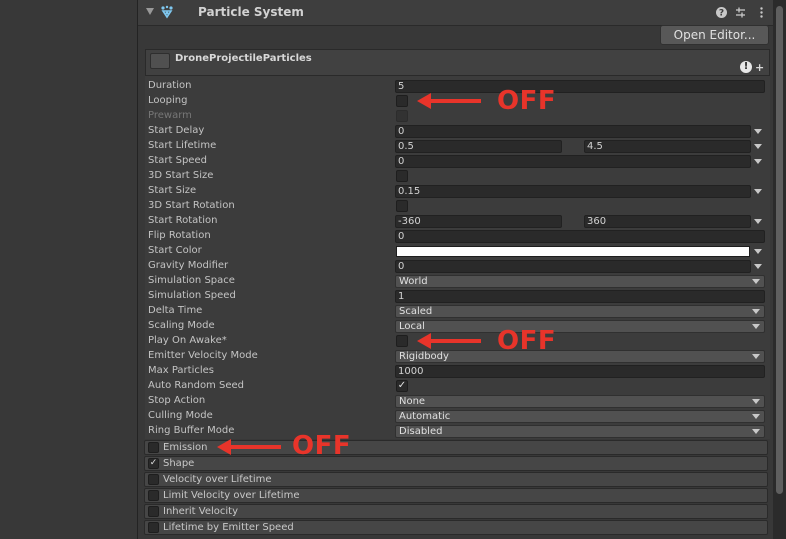 Image resolution: width=786 pixels, height=539 pixels. I want to click on property-row-flip-rotation: Flip Rotation 0, so click(458, 236).